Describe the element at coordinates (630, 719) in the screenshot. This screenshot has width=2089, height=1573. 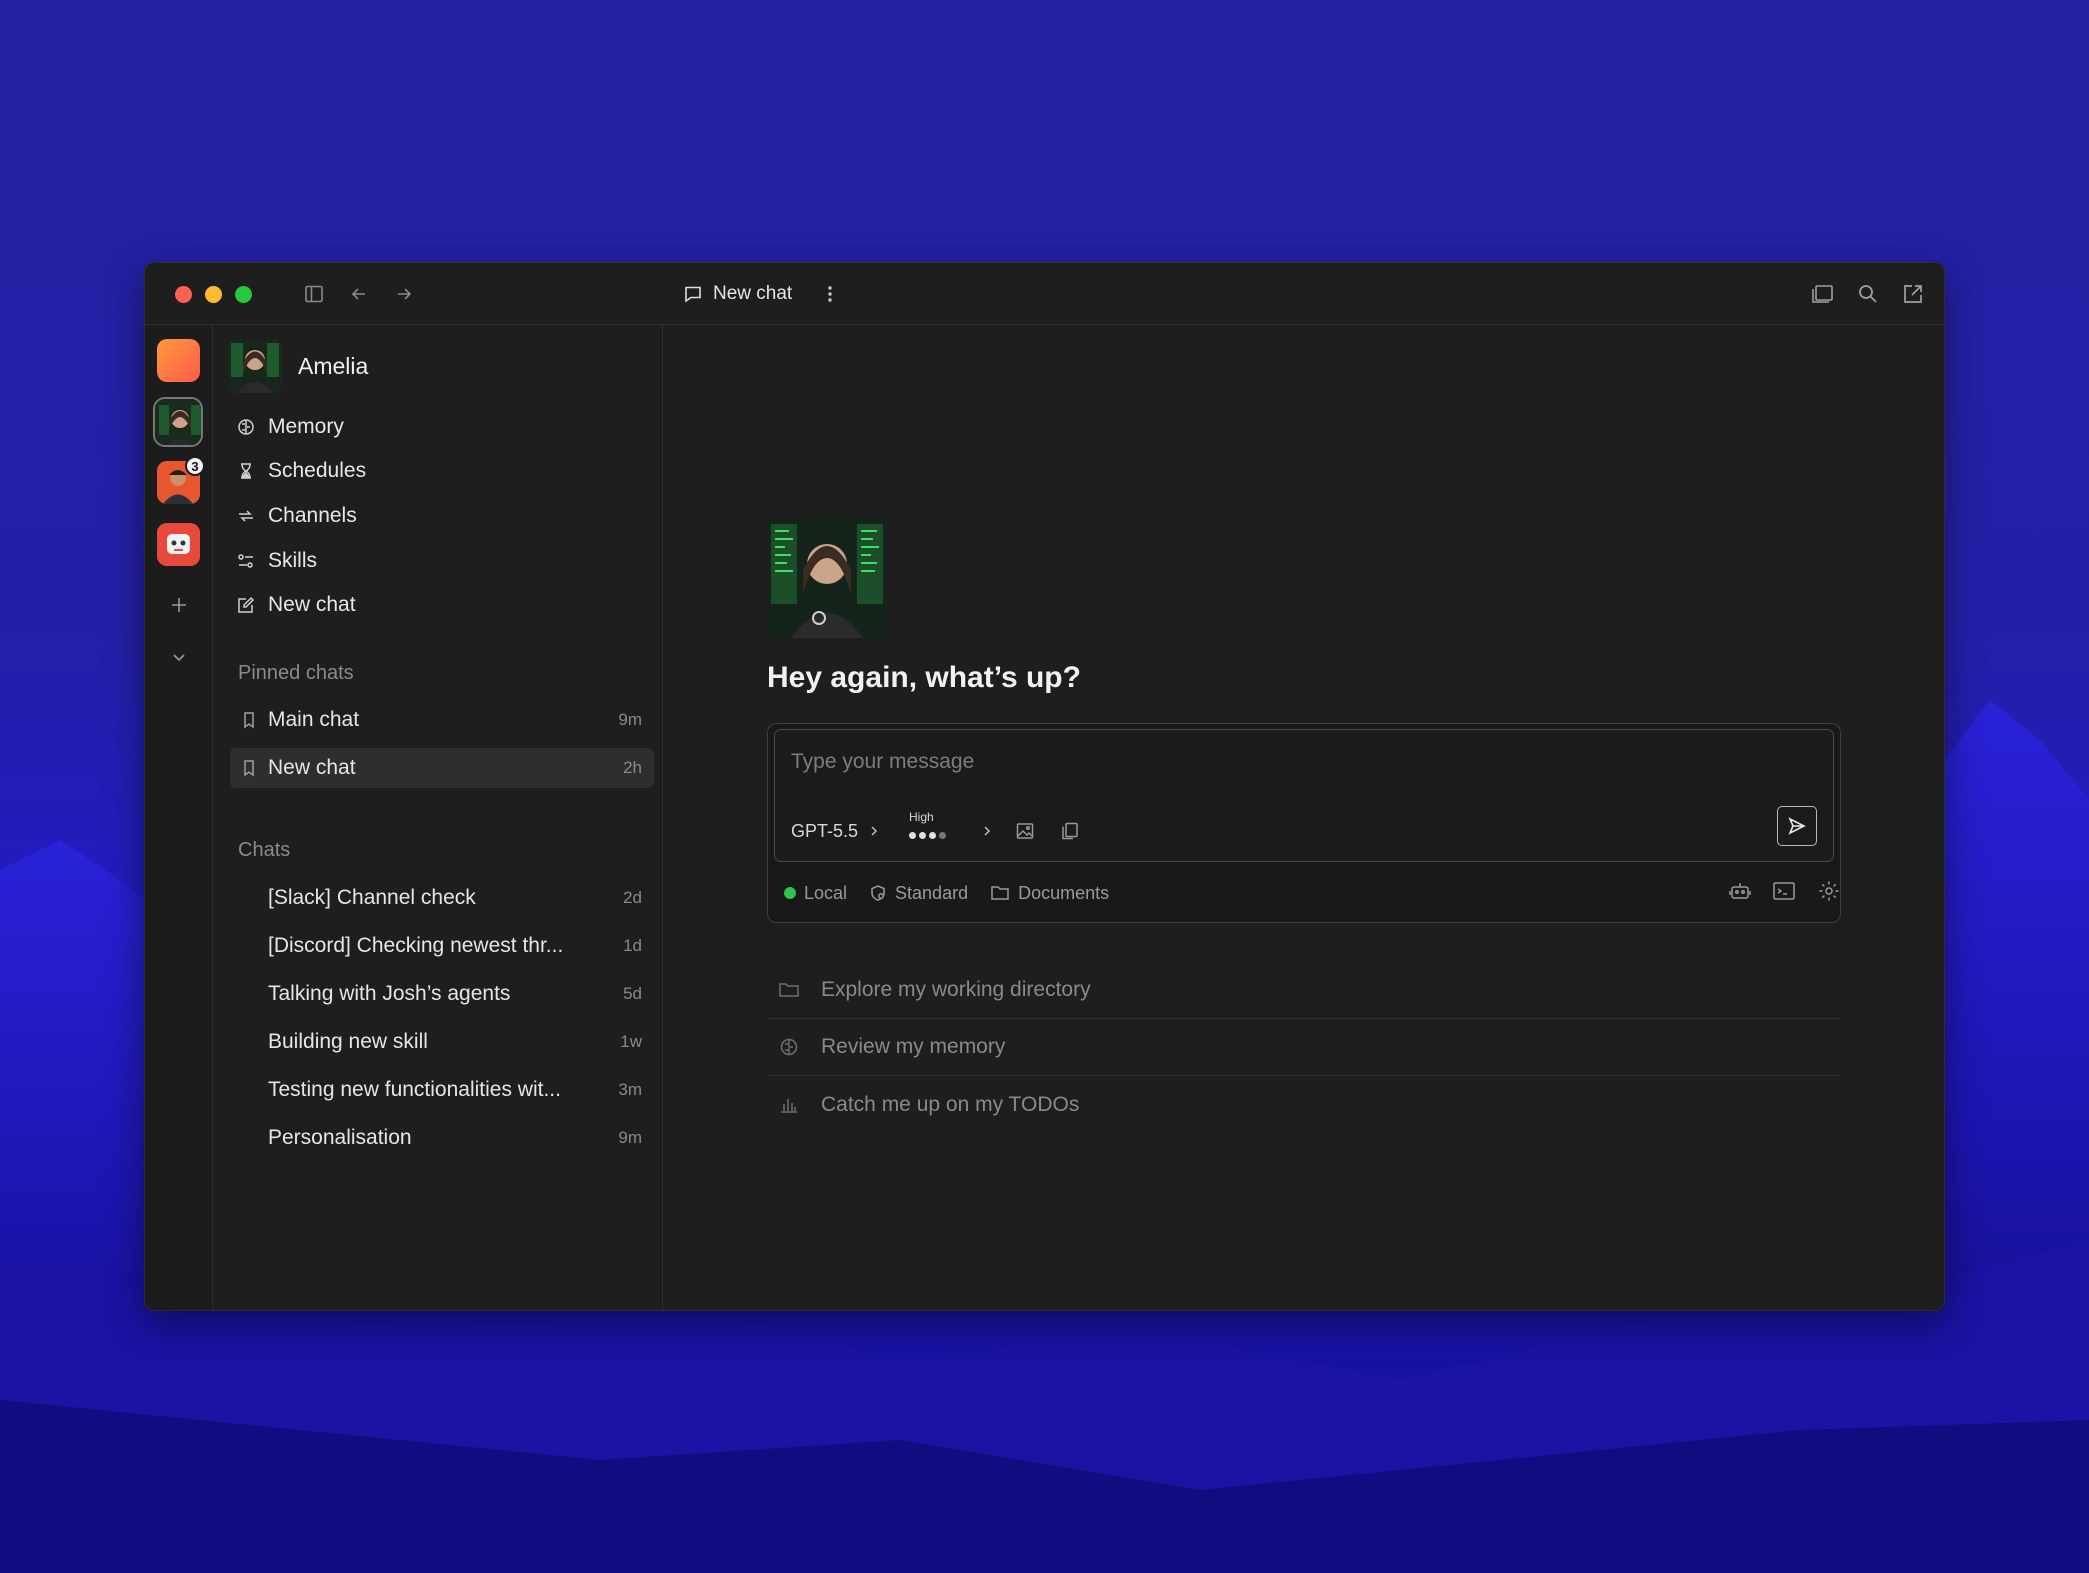
I see `pinned-chat-time: 9m` at that location.